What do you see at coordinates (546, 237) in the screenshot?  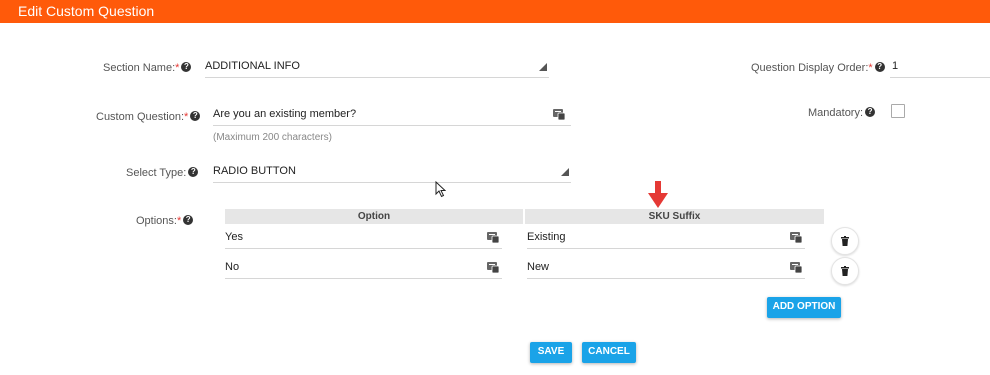 I see `sku-suffix-value: Existing` at bounding box center [546, 237].